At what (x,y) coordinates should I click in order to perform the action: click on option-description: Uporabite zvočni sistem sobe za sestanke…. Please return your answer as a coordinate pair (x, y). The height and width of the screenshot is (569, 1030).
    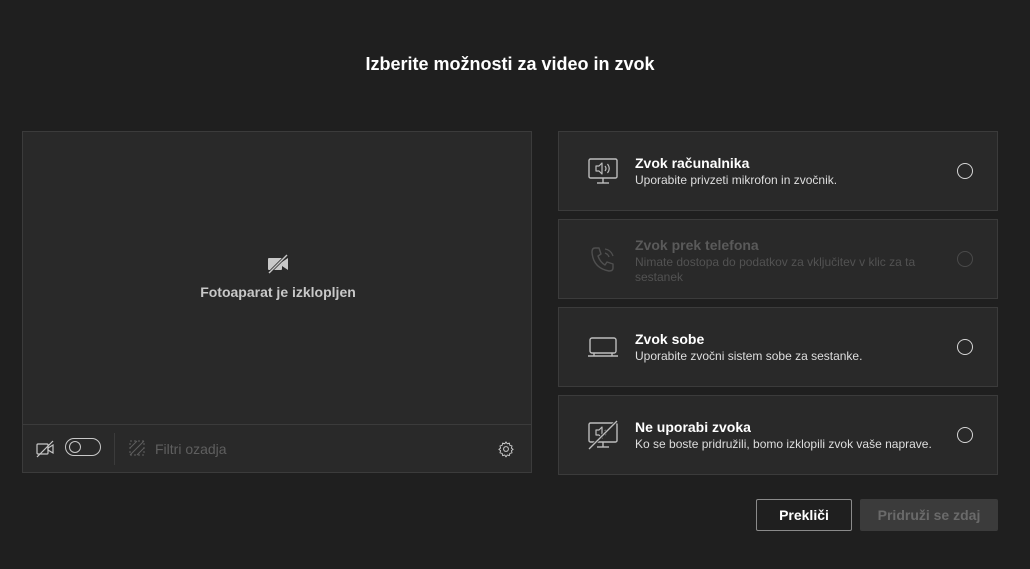
    Looking at the image, I should click on (749, 356).